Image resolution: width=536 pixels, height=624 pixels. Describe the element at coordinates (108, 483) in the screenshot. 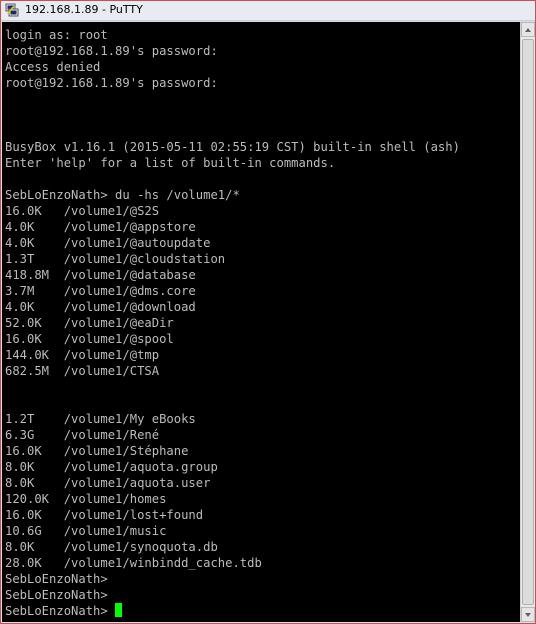

I see `terminal-line: 8.0K /volume1/aquota.user` at that location.